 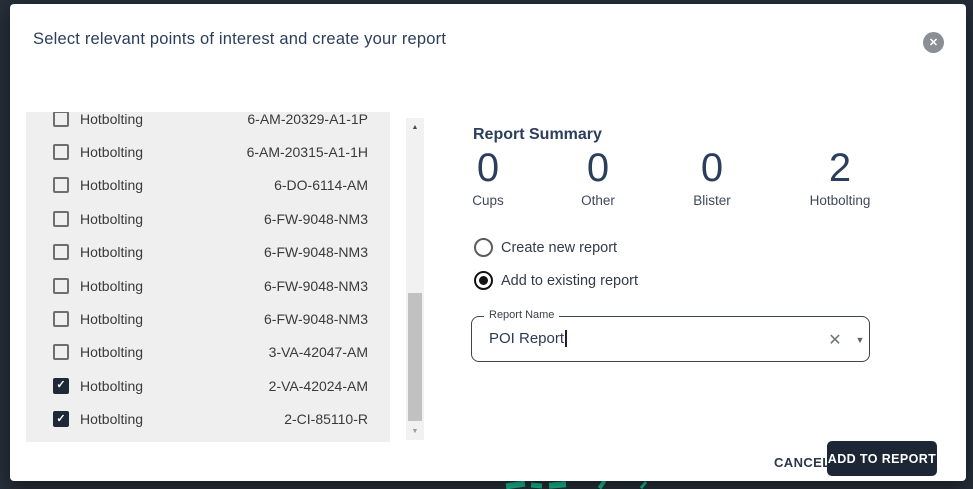 I want to click on scrollbar-thumb, so click(x=415, y=357).